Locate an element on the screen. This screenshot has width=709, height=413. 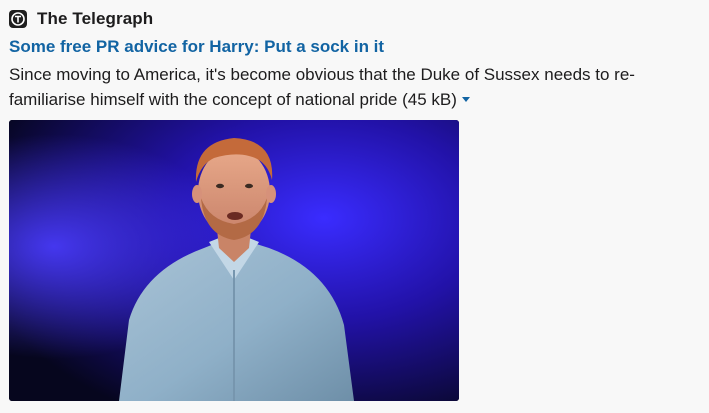
caret-down-icon is located at coordinates (465, 100).